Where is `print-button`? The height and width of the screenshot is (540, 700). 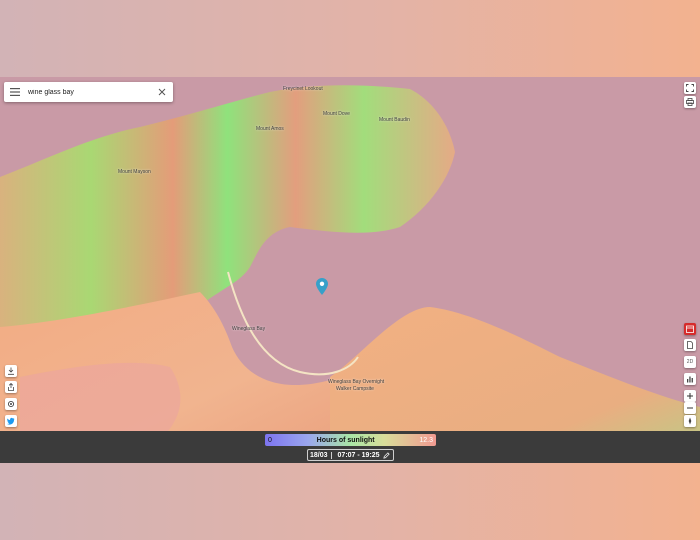 print-button is located at coordinates (690, 102).